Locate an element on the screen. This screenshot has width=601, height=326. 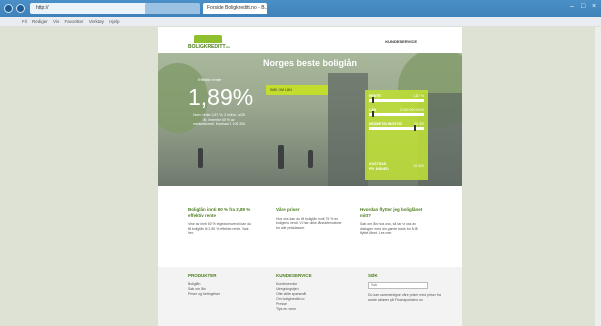
footer-heading: KUNDESERVICE is located at coordinates (294, 275).